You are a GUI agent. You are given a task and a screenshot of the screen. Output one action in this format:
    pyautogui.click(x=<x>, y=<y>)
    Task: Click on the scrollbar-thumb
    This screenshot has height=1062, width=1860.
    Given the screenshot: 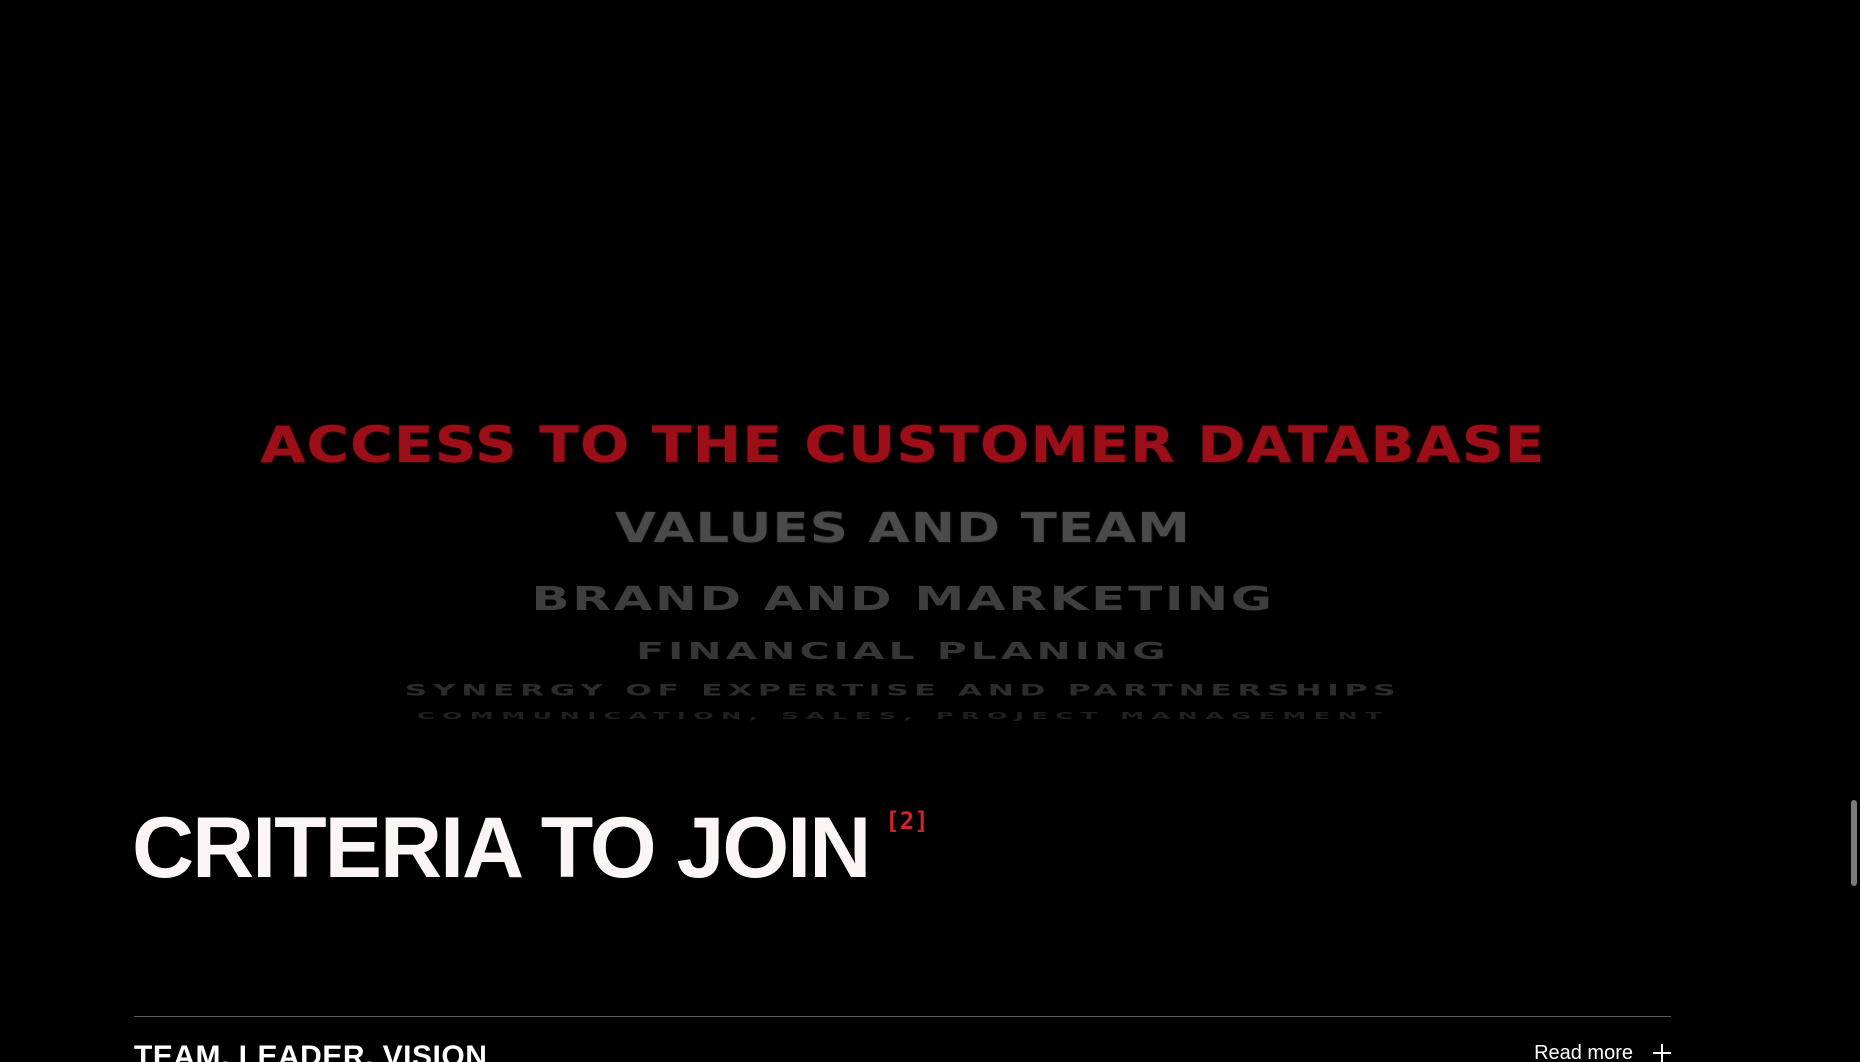 What is the action you would take?
    pyautogui.click(x=1854, y=843)
    